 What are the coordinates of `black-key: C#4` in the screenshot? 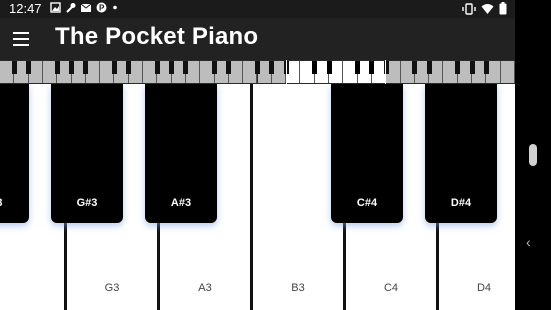 It's located at (367, 153).